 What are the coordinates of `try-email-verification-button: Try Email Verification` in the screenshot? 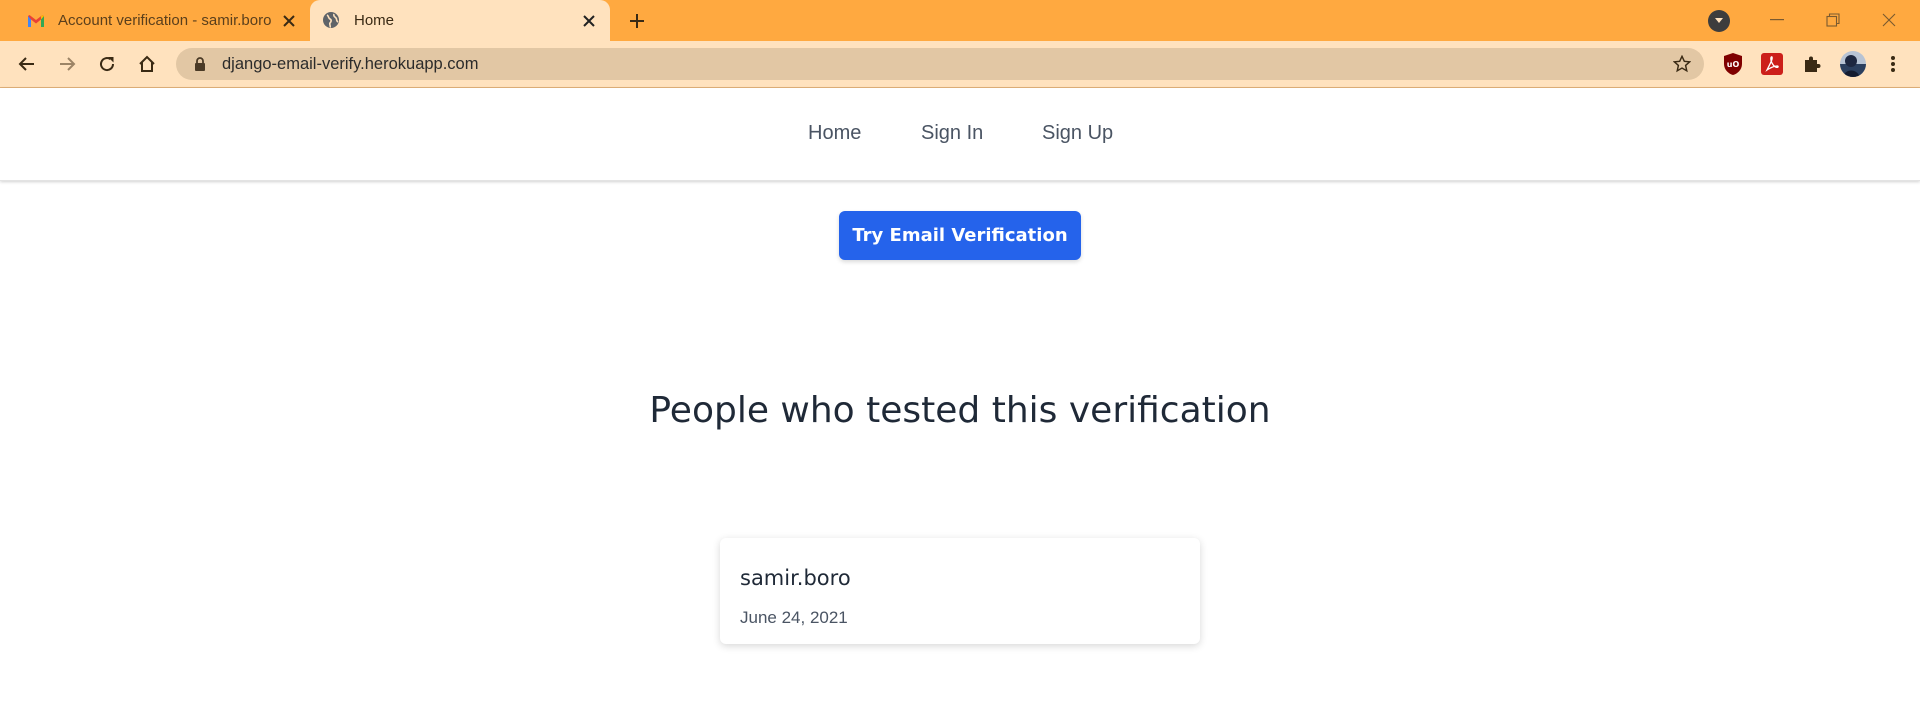 It's located at (960, 235).